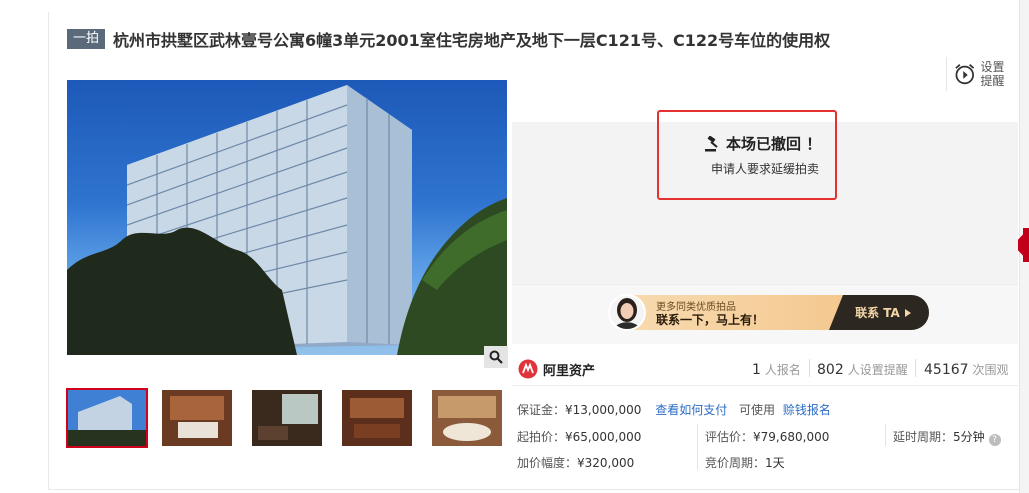 This screenshot has width=1029, height=493. I want to click on remind-label: 人设置提醒, so click(877, 370).